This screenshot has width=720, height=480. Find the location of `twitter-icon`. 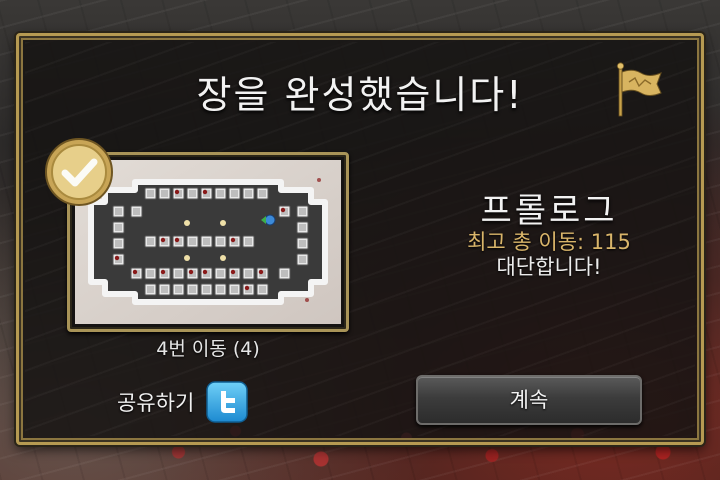

twitter-icon is located at coordinates (227, 402).